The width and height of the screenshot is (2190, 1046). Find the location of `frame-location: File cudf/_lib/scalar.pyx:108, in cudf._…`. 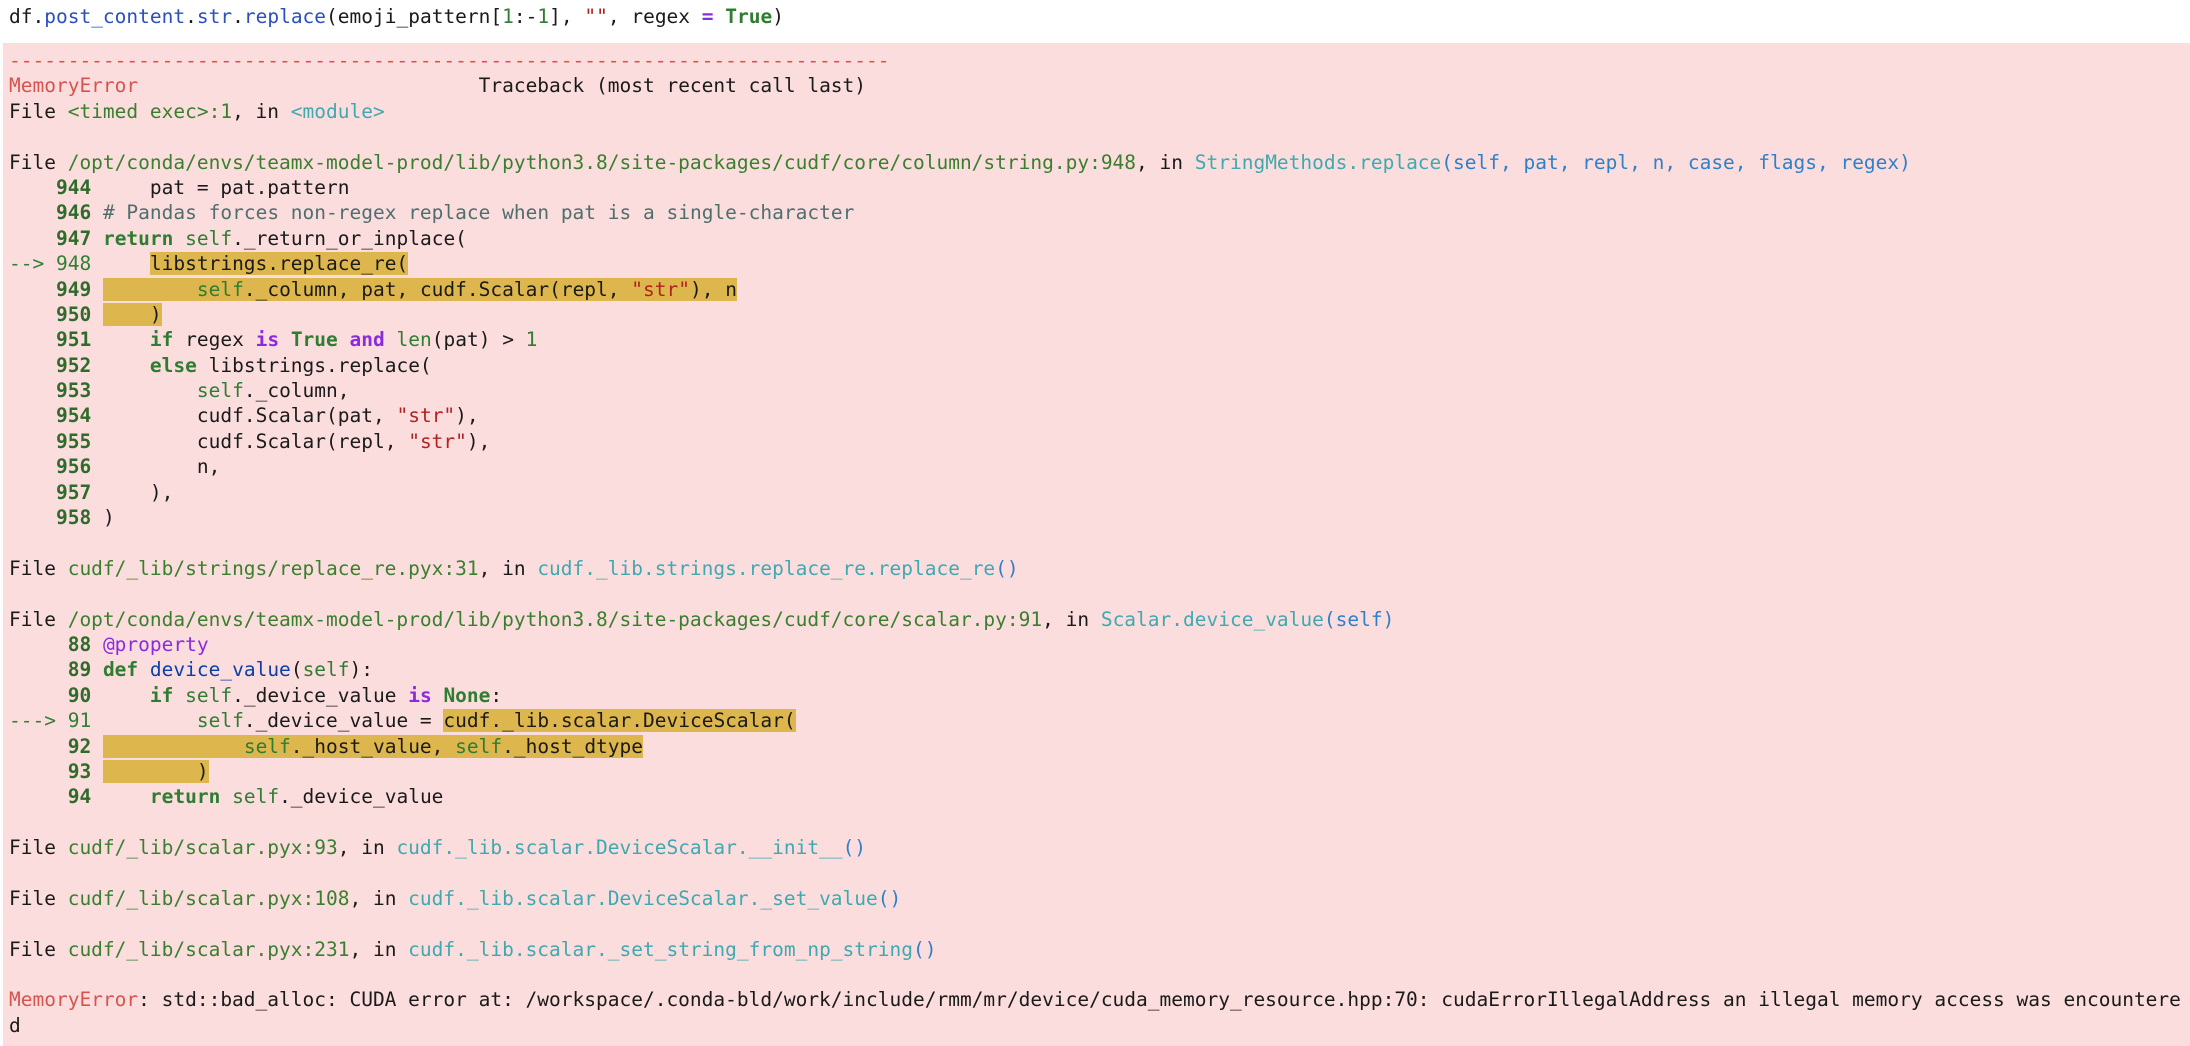

frame-location: File cudf/_lib/scalar.pyx:108, in cudf._… is located at coordinates (455, 898).